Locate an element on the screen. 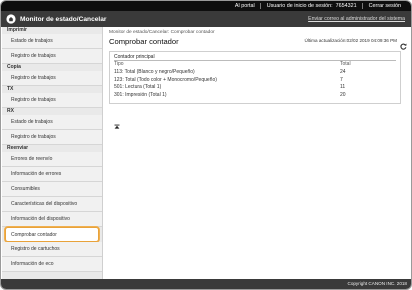  table-row: 301: Impresión (Total 1) 20 is located at coordinates (255, 96).